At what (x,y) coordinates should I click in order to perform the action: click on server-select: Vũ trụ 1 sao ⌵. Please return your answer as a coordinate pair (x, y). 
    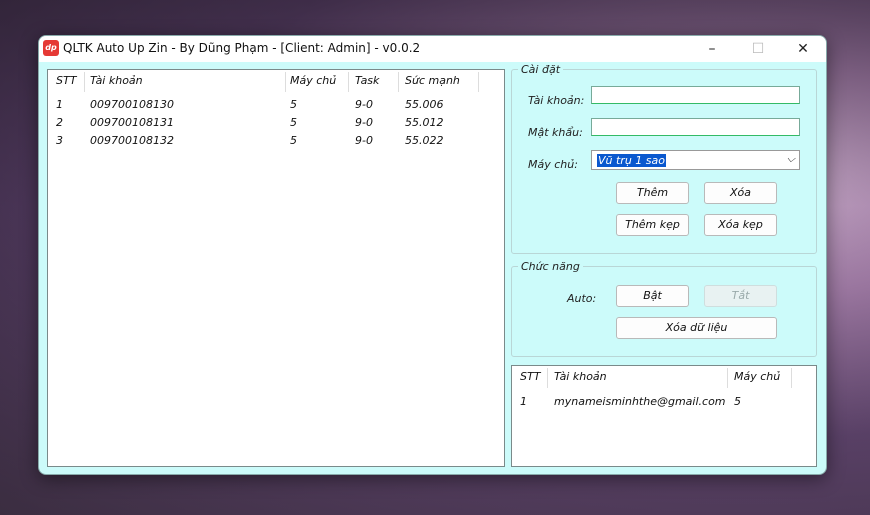
    Looking at the image, I should click on (695, 160).